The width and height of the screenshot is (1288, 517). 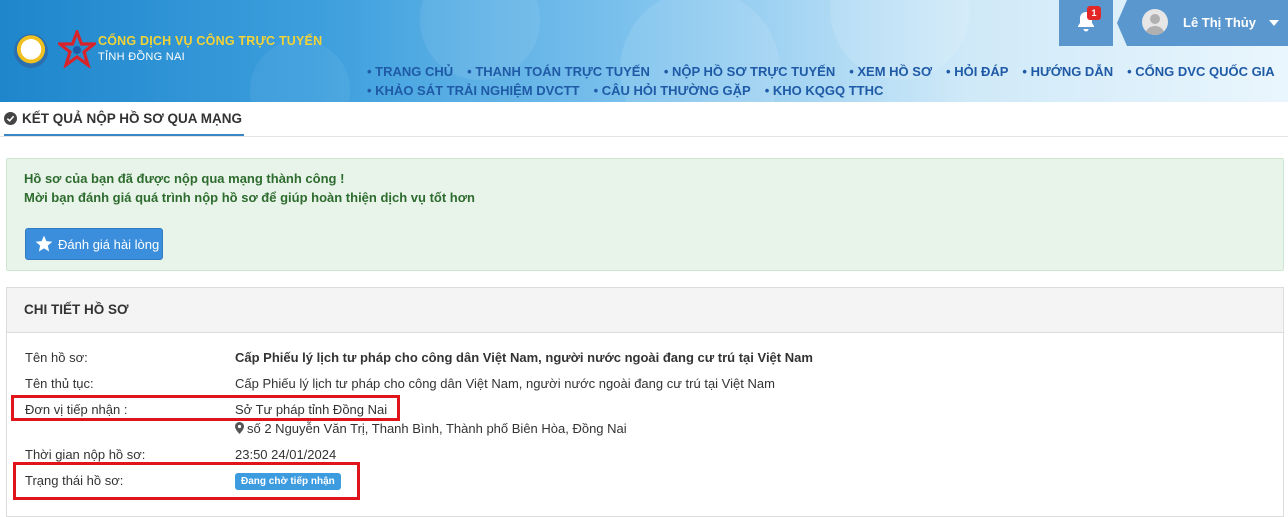 What do you see at coordinates (410, 71) in the screenshot?
I see `nav-item-trang-chu: TRANG CHỦ` at bounding box center [410, 71].